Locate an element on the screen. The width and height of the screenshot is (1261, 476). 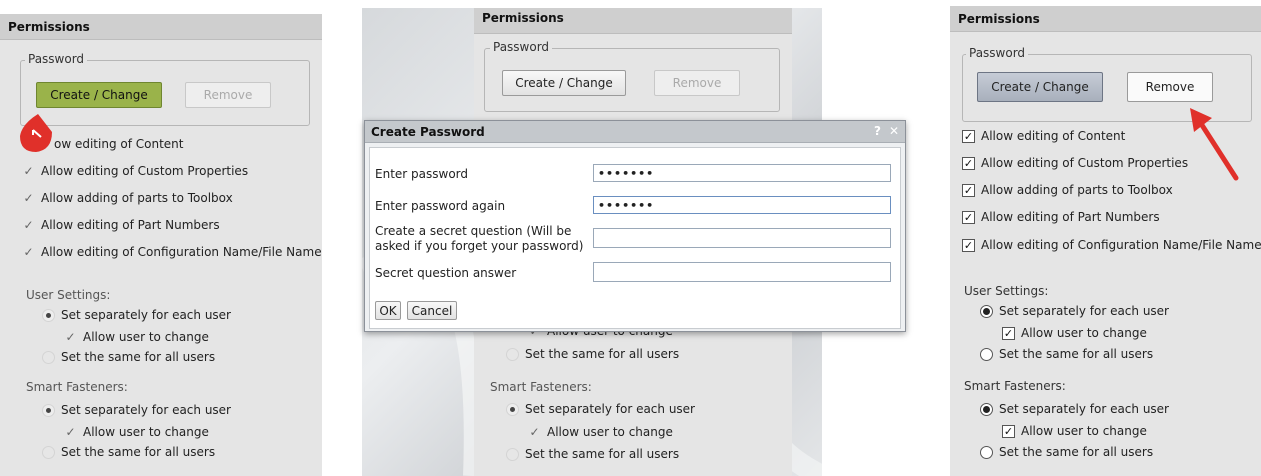
secret-question-input is located at coordinates (742, 238).